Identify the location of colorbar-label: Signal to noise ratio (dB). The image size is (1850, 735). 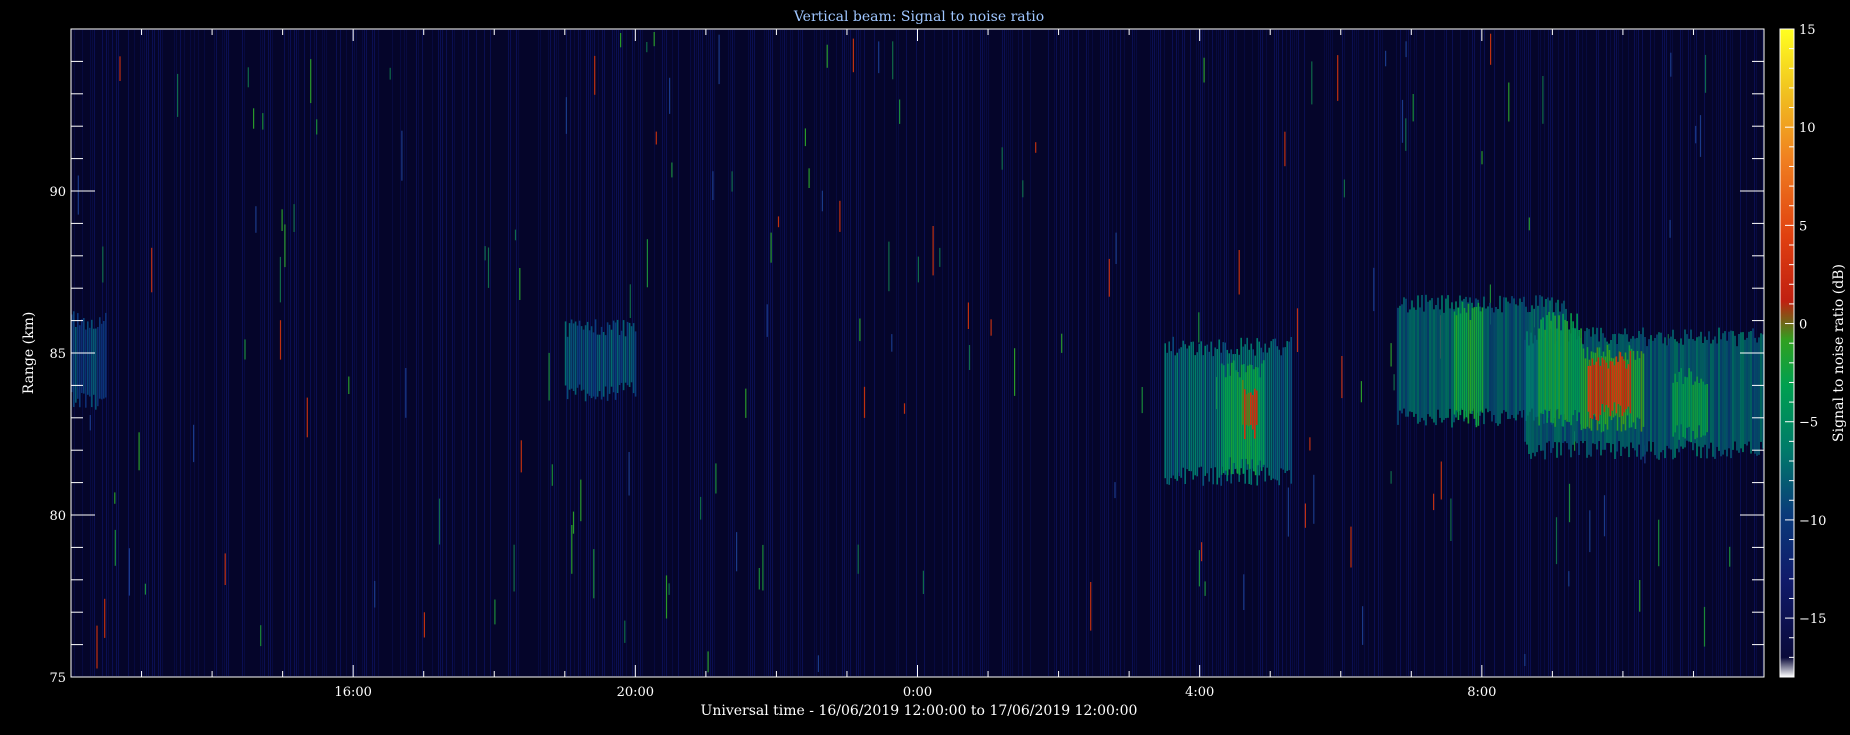
(1839, 353).